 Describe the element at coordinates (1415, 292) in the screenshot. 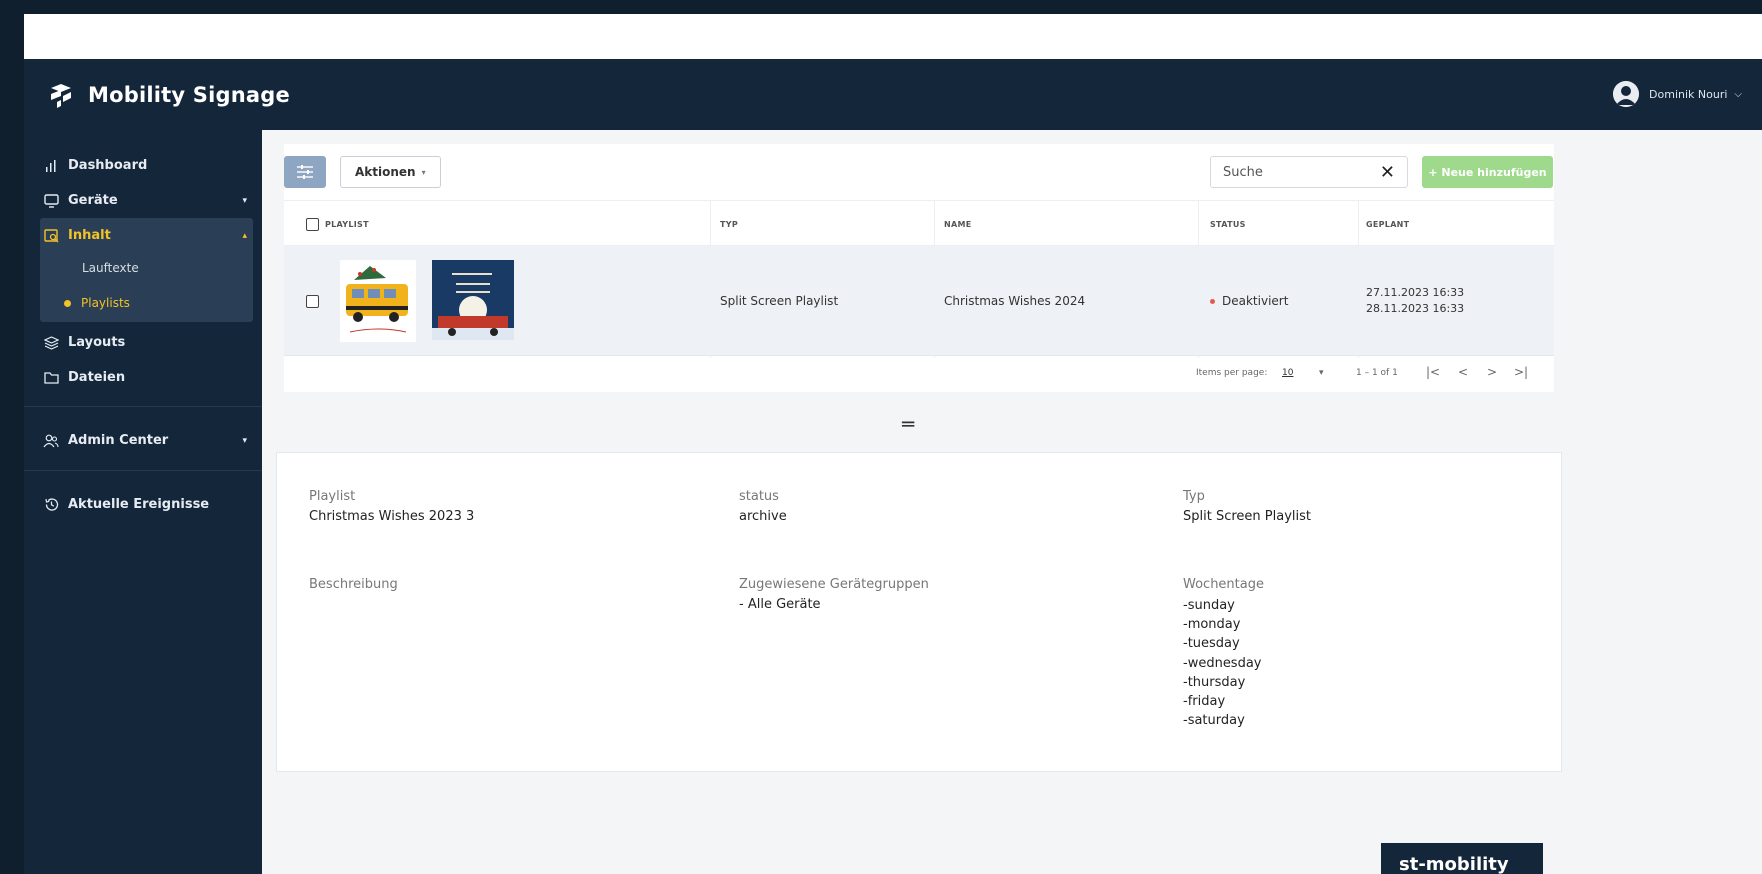

I see `scheduled-start: 27.11.2023 16:33` at that location.